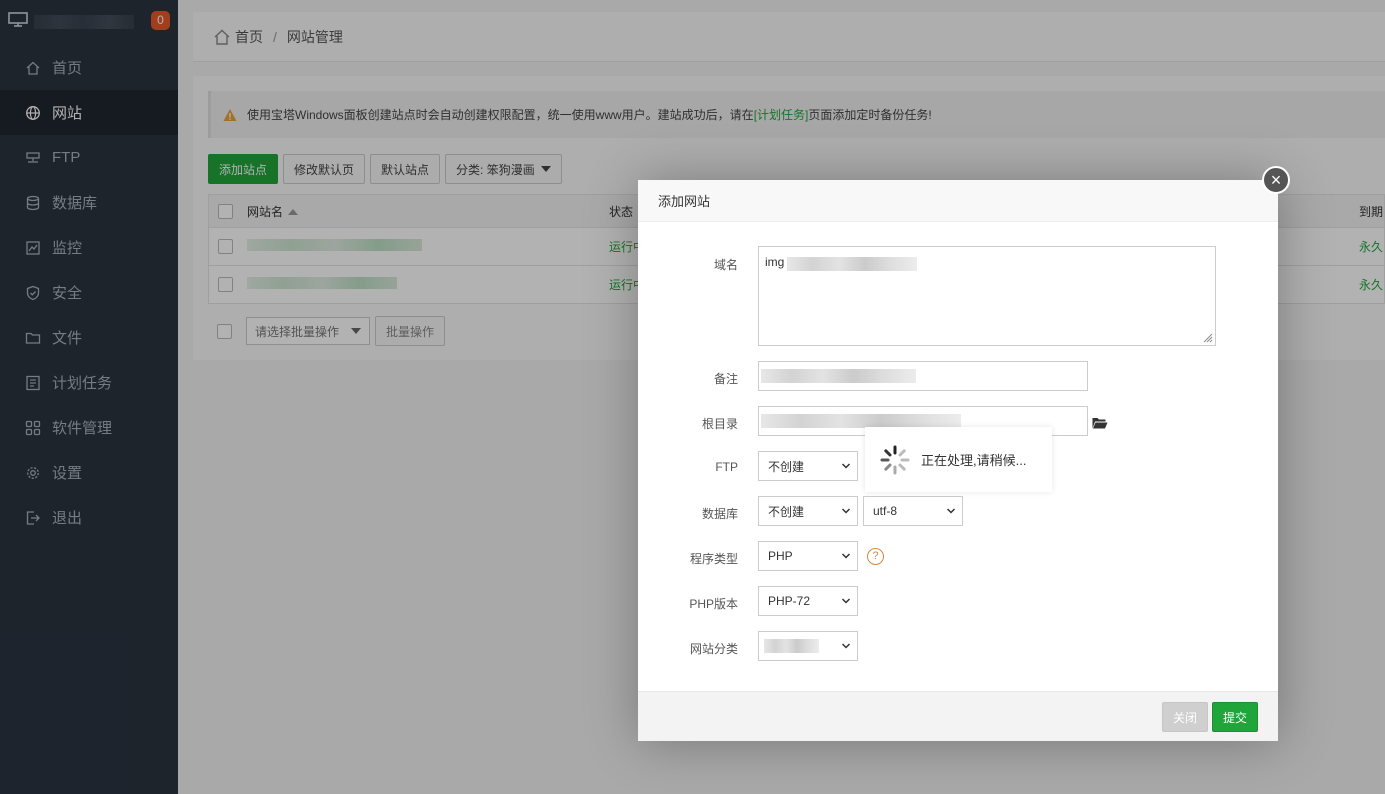  Describe the element at coordinates (775, 262) in the screenshot. I see `domain-value: img` at that location.